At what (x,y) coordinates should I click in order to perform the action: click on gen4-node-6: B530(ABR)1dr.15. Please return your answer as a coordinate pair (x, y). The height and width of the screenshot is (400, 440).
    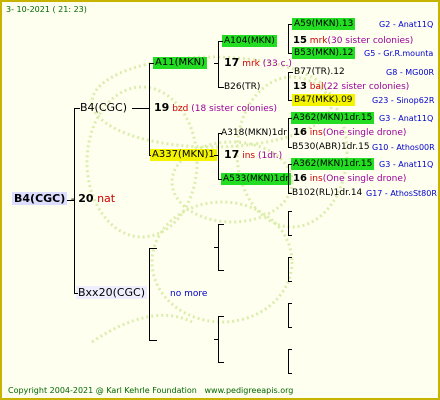
    Looking at the image, I should click on (331, 147).